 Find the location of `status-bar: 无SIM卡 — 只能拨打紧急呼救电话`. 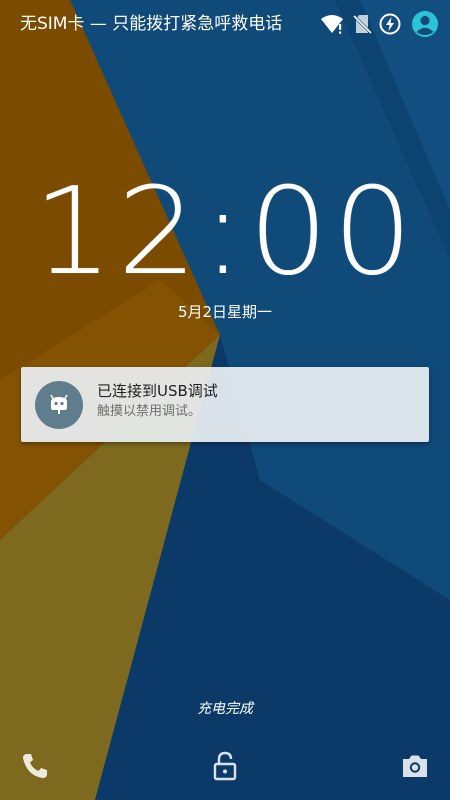

status-bar: 无SIM卡 — 只能拨打紧急呼救电话 is located at coordinates (225, 24).